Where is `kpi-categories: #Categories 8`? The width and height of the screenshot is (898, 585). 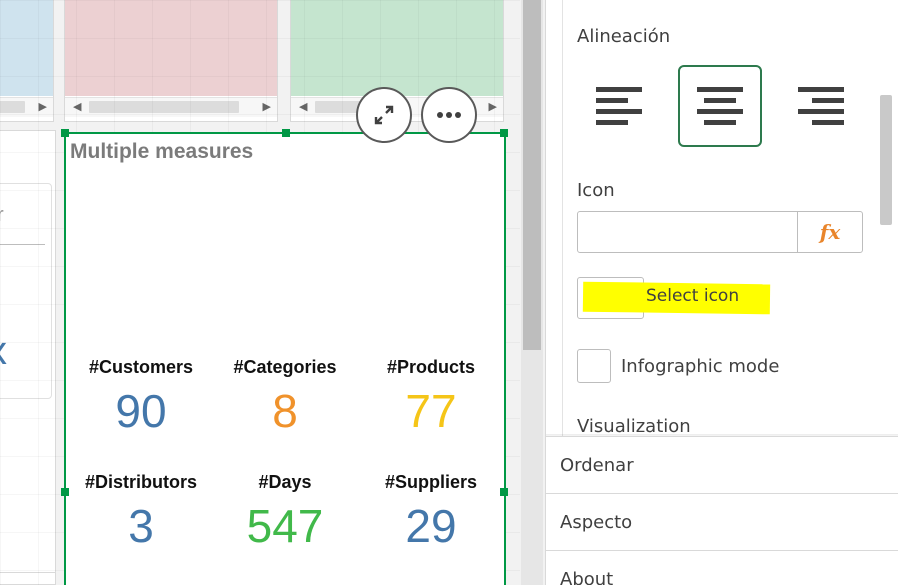
kpi-categories: #Categories 8 is located at coordinates (285, 395).